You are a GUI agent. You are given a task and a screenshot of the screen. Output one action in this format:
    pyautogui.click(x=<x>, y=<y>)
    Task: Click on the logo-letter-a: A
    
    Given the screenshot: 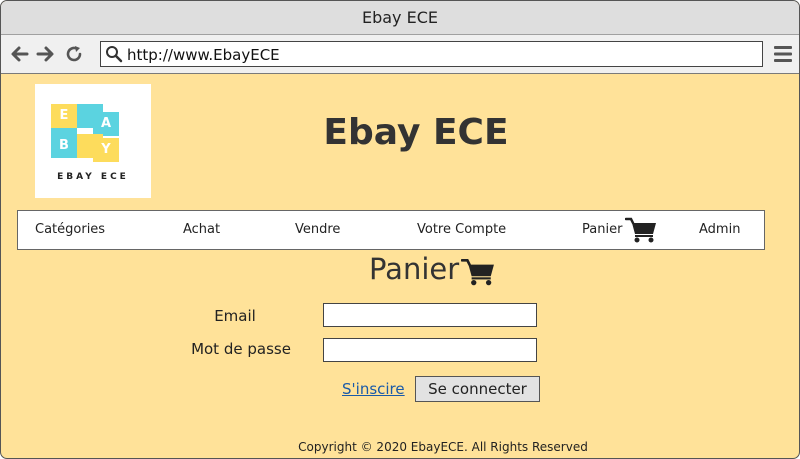 What is the action you would take?
    pyautogui.click(x=106, y=123)
    